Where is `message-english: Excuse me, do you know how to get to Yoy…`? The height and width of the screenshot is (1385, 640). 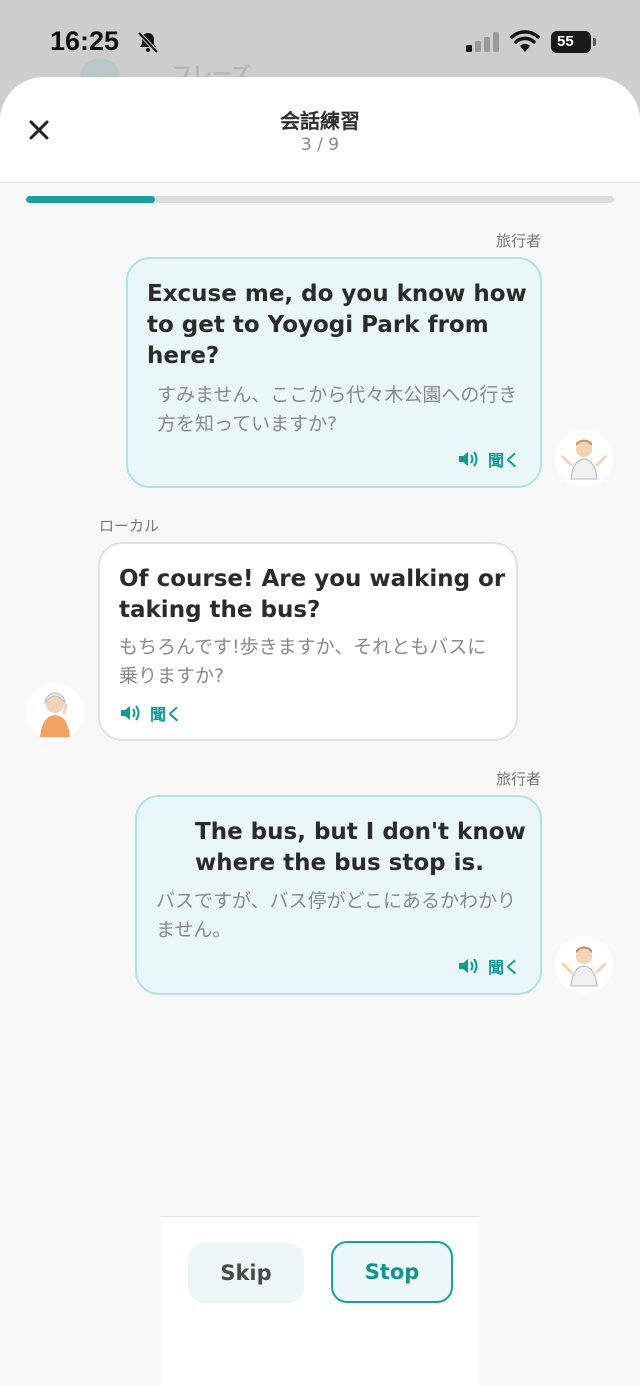
message-english: Excuse me, do you know how to get to Yoy… is located at coordinates (337, 325).